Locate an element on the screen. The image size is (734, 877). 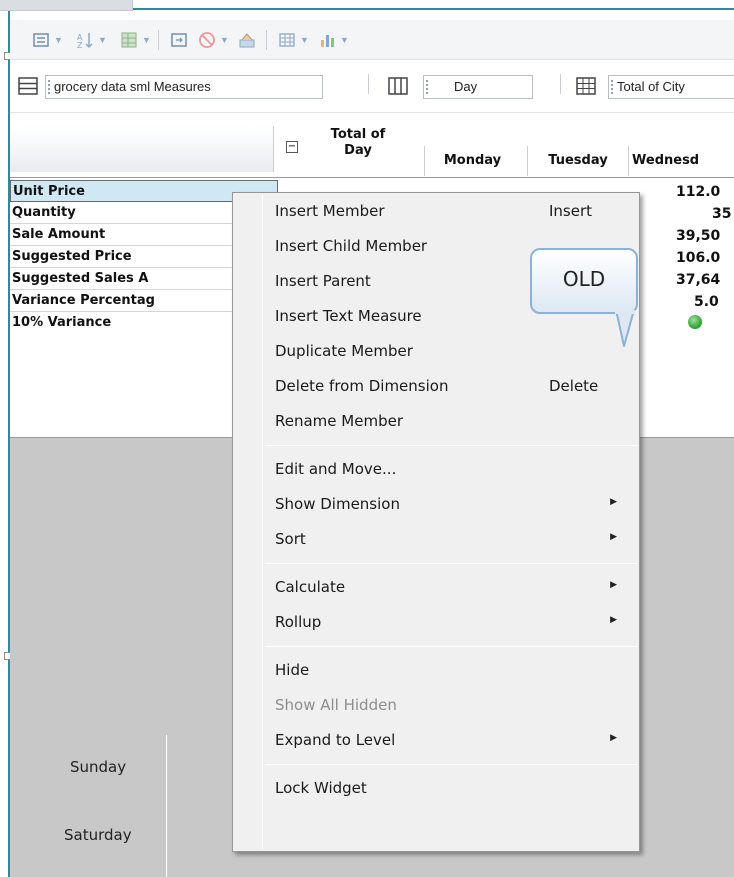
cell-variance-percentage-wednesday: 5.0 is located at coordinates (687, 303).